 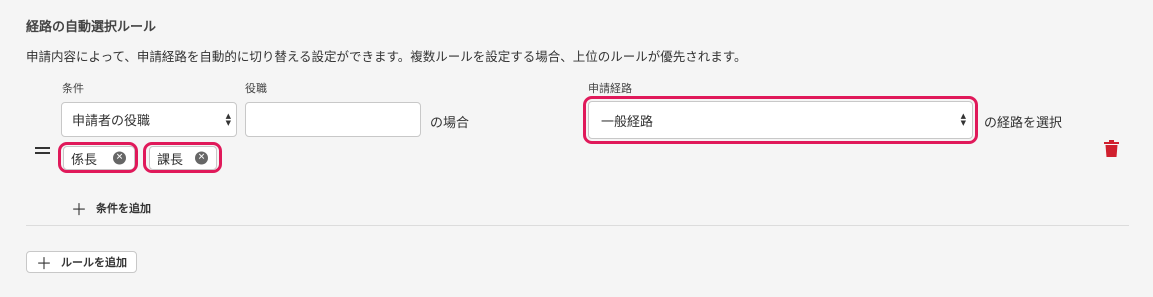 What do you see at coordinates (450, 123) in the screenshot?
I see `case-text: の場合` at bounding box center [450, 123].